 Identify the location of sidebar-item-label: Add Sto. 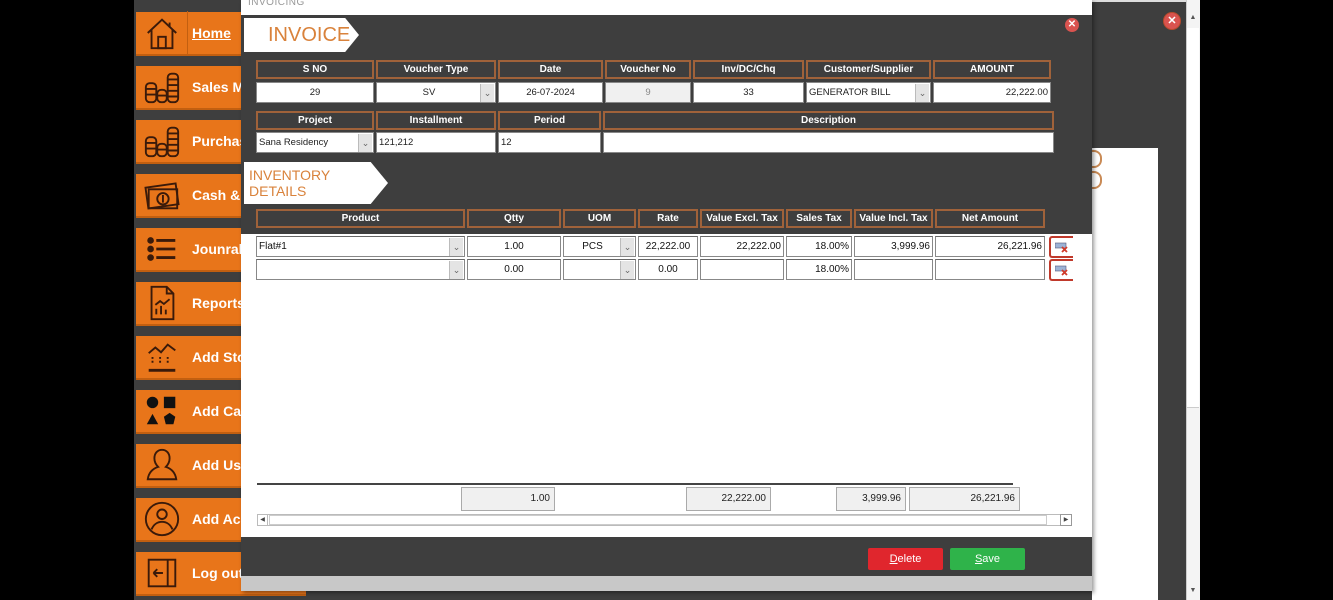
(219, 357).